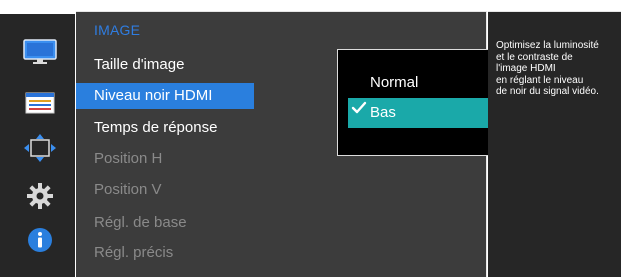 This screenshot has height=277, width=621. I want to click on menu-item-position-h: Position H, so click(128, 158).